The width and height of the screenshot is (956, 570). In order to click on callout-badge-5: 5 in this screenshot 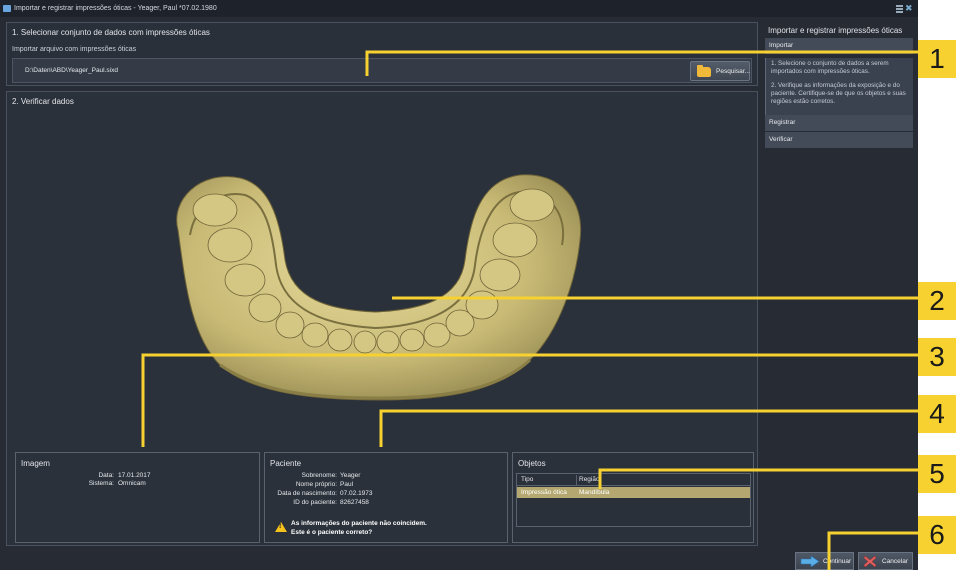, I will do `click(937, 474)`.